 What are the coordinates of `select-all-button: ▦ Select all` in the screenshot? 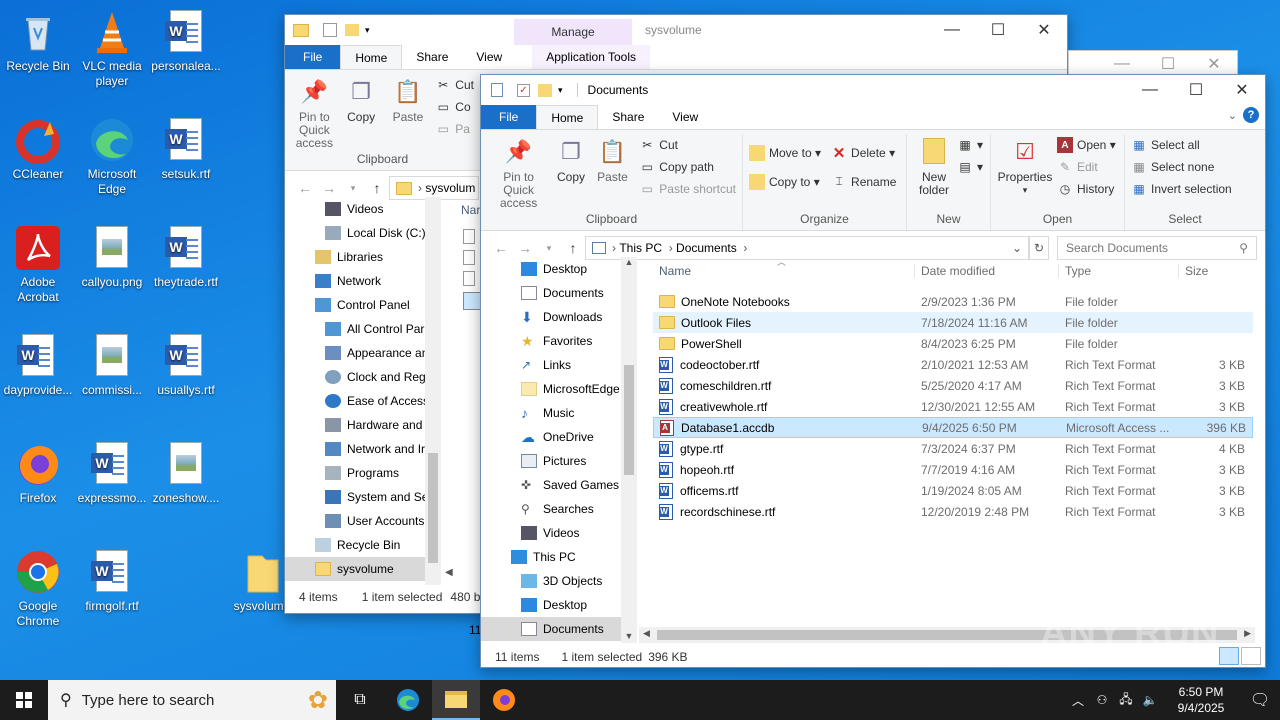 It's located at (1185, 145).